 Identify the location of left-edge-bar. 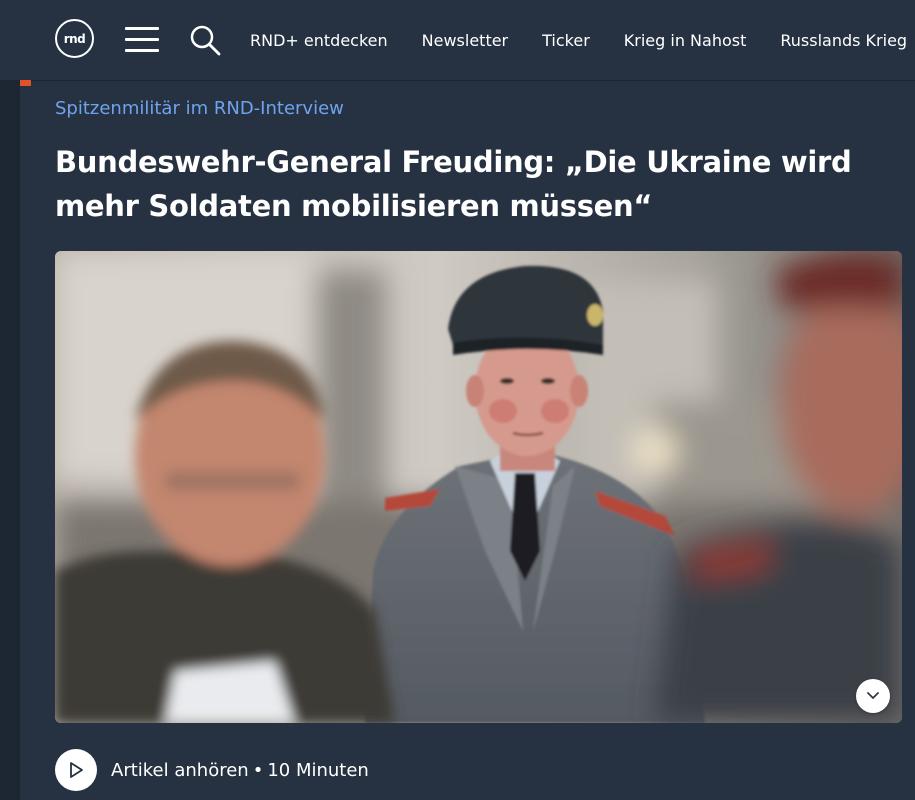
(10, 440).